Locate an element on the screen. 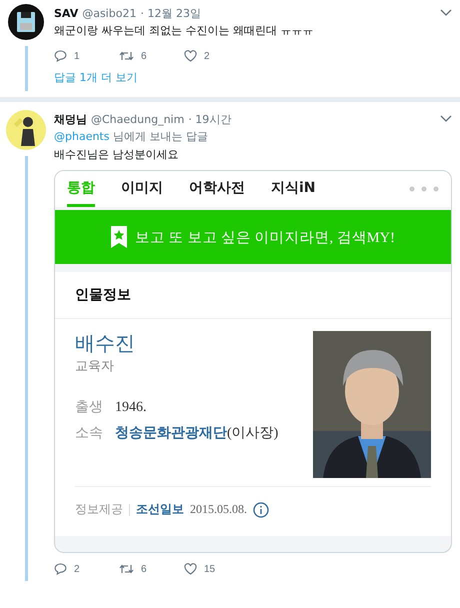 This screenshot has height=608, width=460. source-link: 조선일보 is located at coordinates (160, 509).